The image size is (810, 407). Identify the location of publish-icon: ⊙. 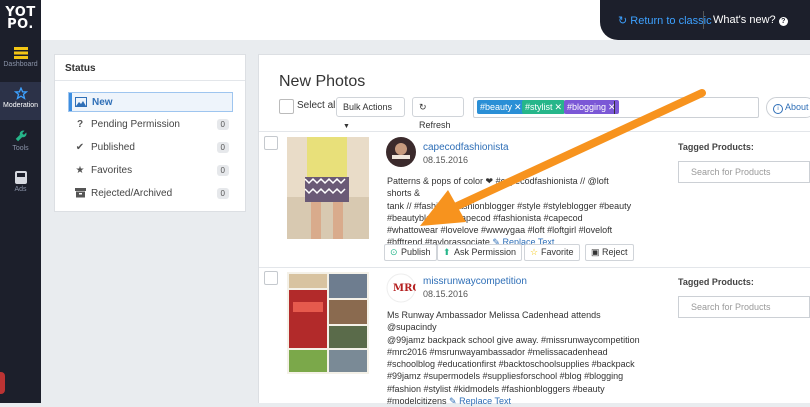
(394, 252).